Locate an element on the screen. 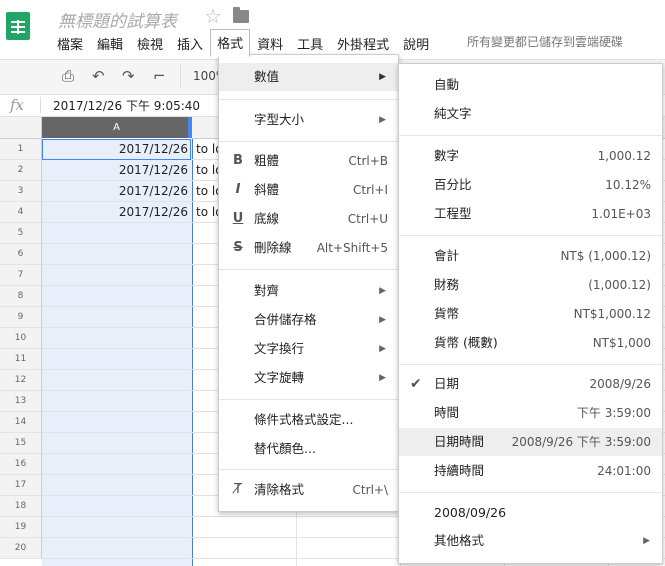  menu-item-label: 刪除線 is located at coordinates (273, 247).